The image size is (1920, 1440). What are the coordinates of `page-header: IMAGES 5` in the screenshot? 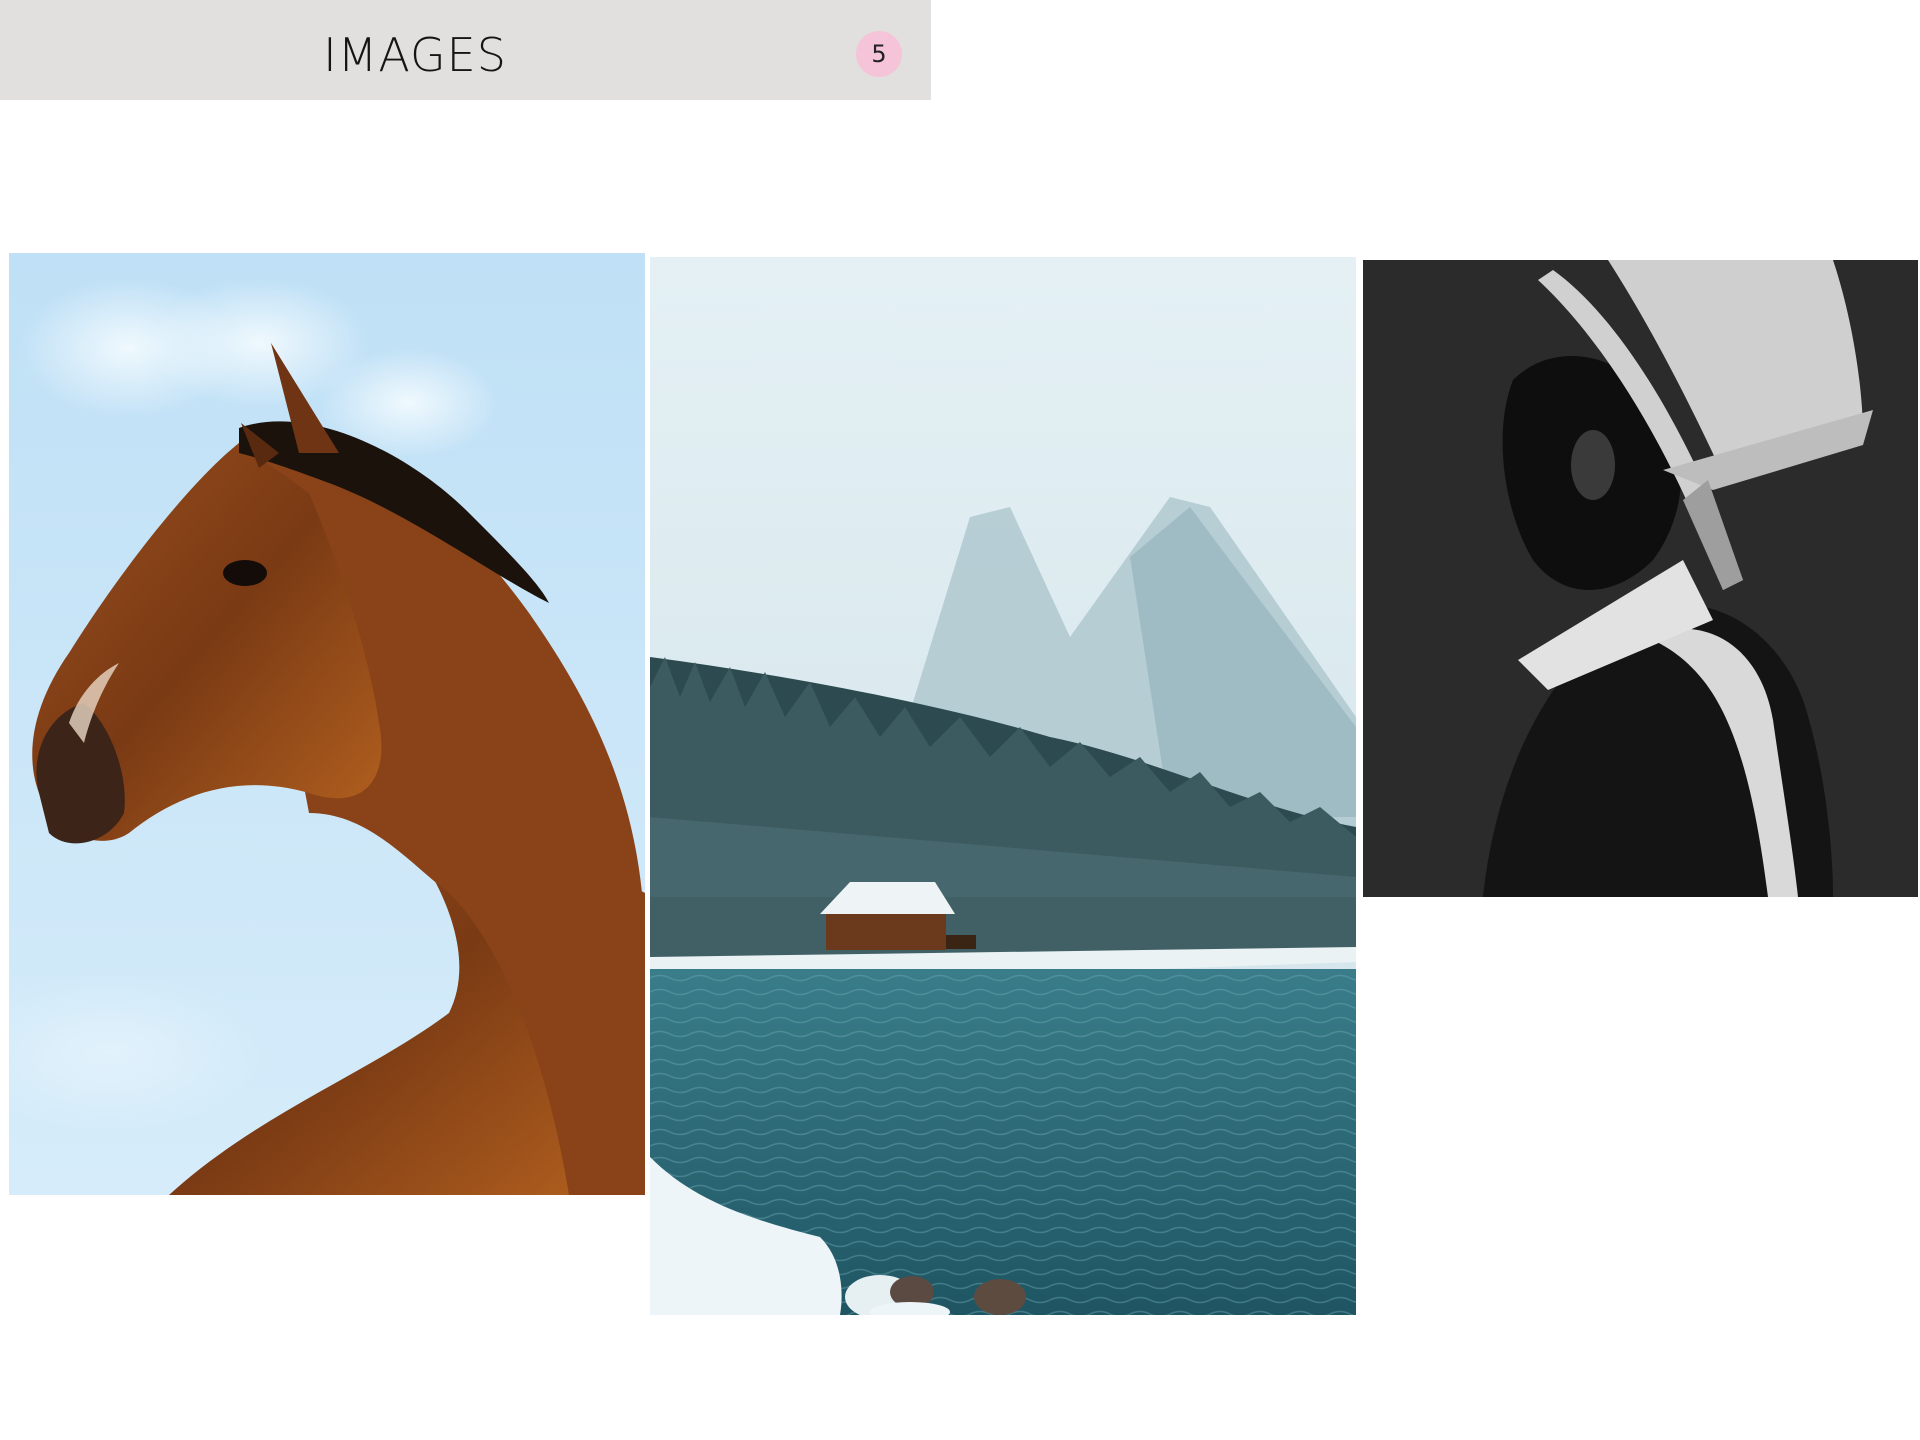 It's located at (465, 50).